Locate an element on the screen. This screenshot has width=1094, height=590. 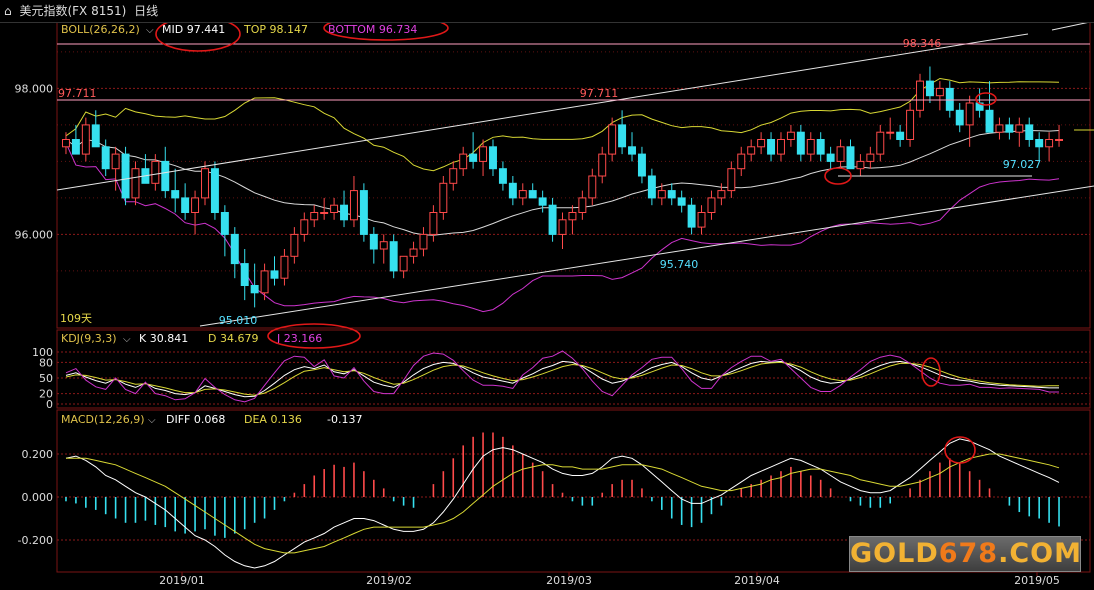
watermark-logo: GOLD678.COM is located at coordinates (965, 554).